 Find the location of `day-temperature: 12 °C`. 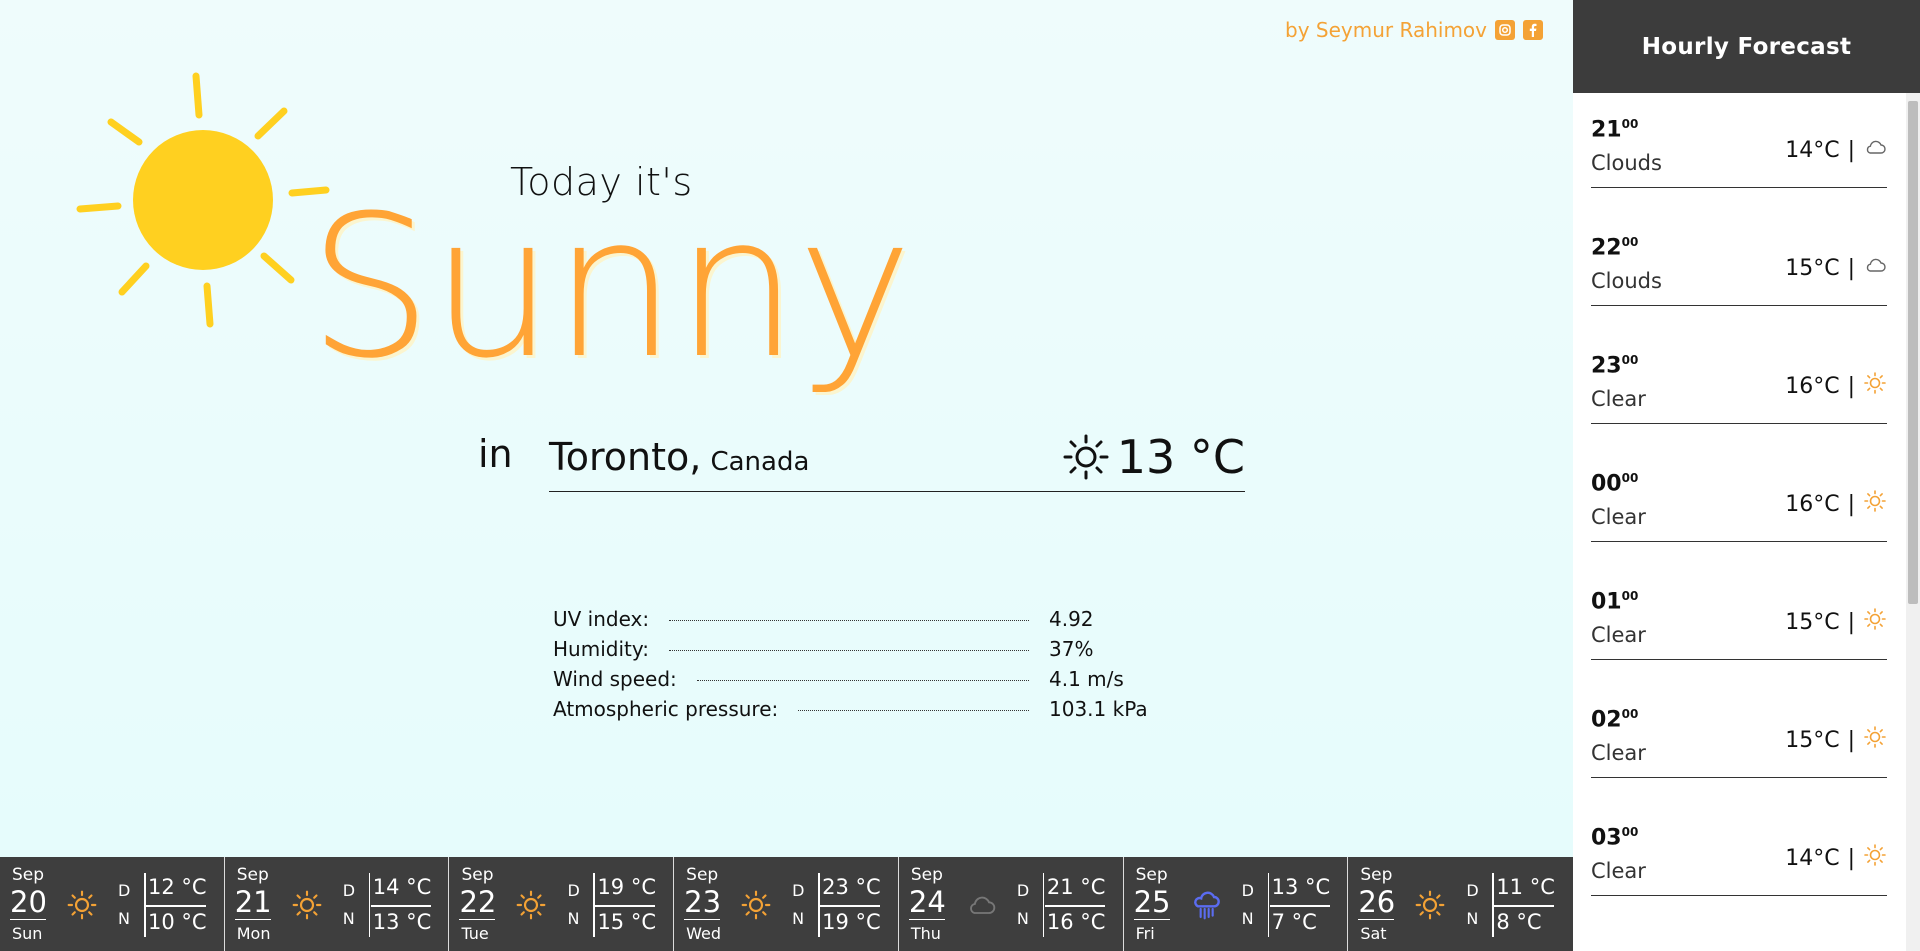

day-temperature: 12 °C is located at coordinates (177, 887).